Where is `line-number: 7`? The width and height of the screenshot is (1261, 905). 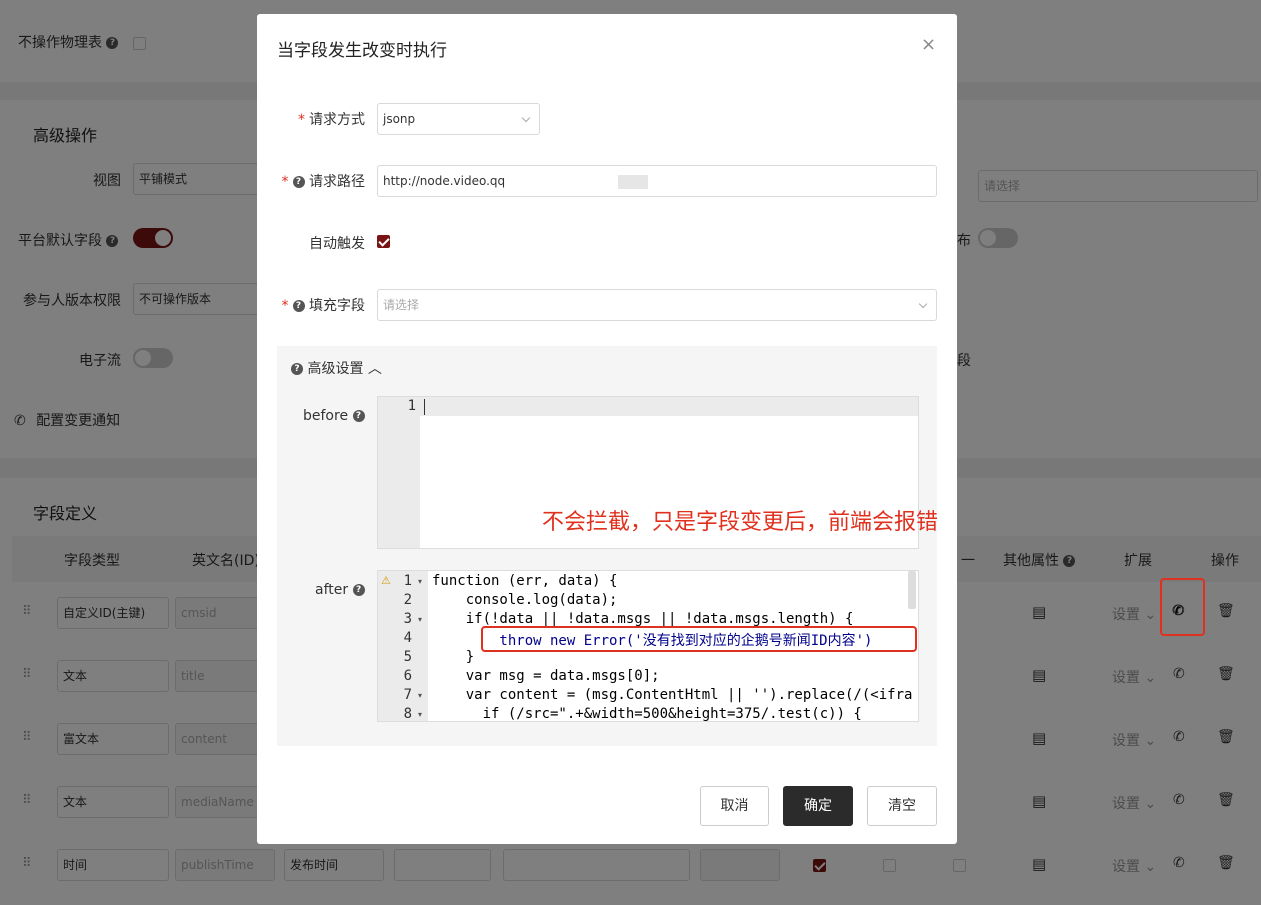 line-number: 7 is located at coordinates (407, 695).